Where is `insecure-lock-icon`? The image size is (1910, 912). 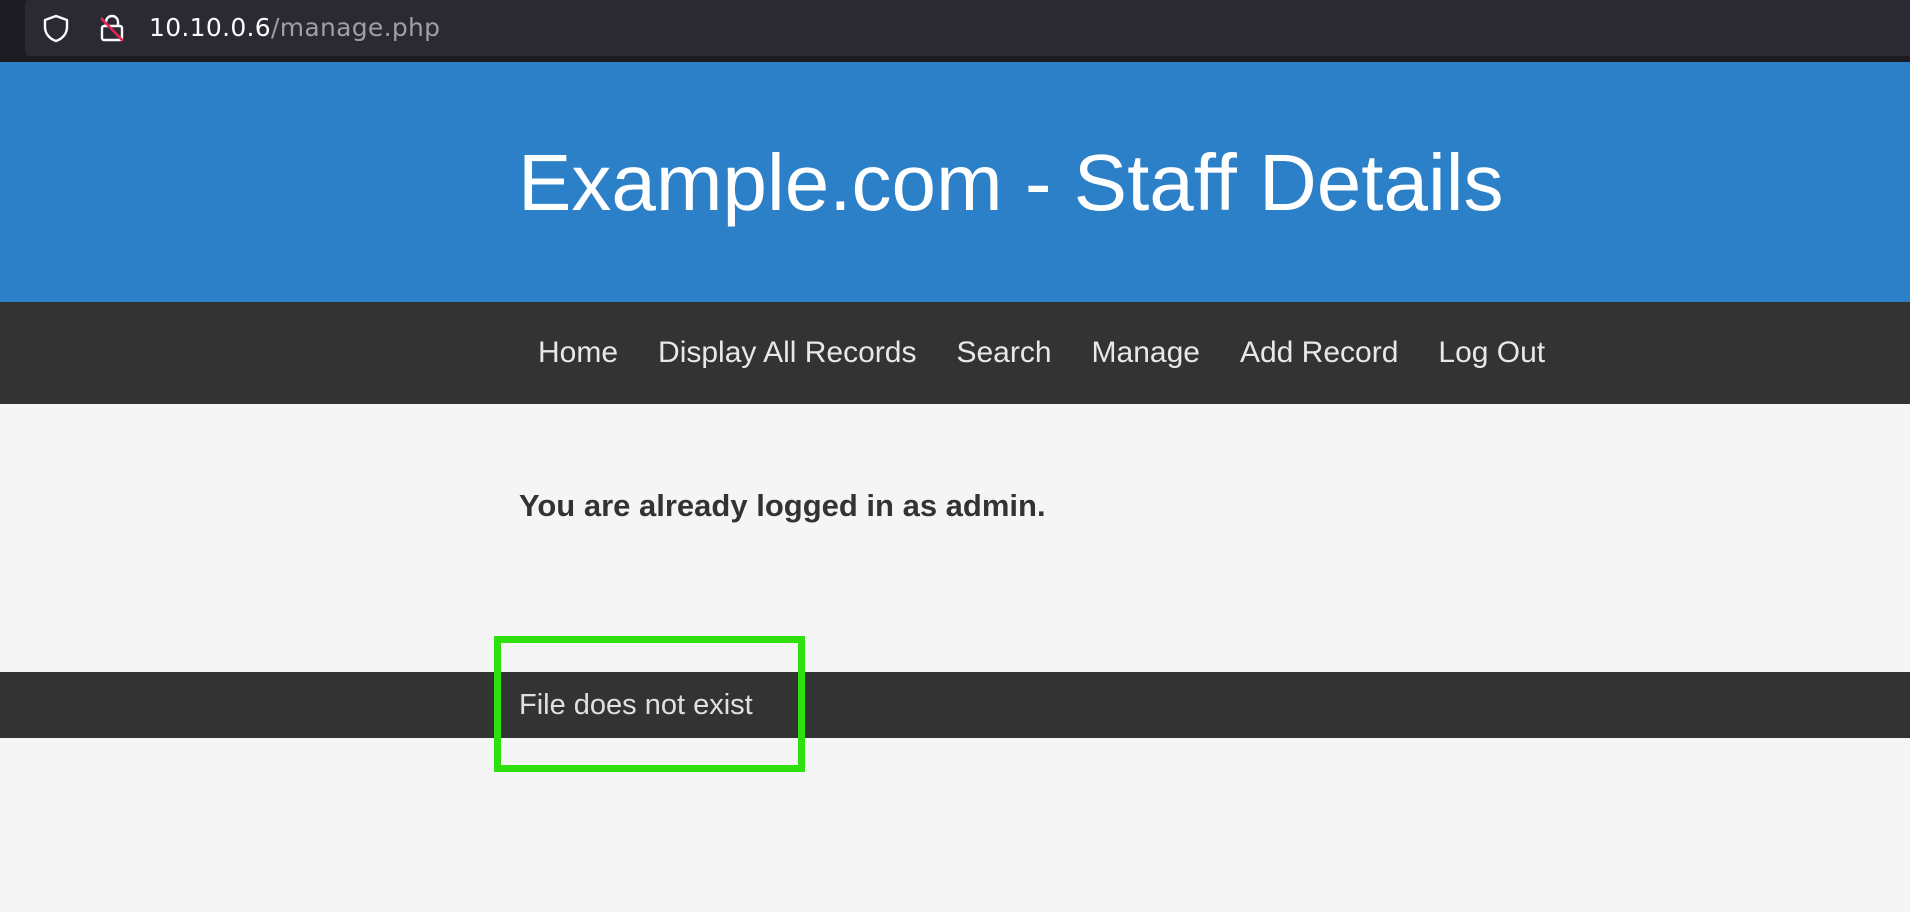
insecure-lock-icon is located at coordinates (112, 28).